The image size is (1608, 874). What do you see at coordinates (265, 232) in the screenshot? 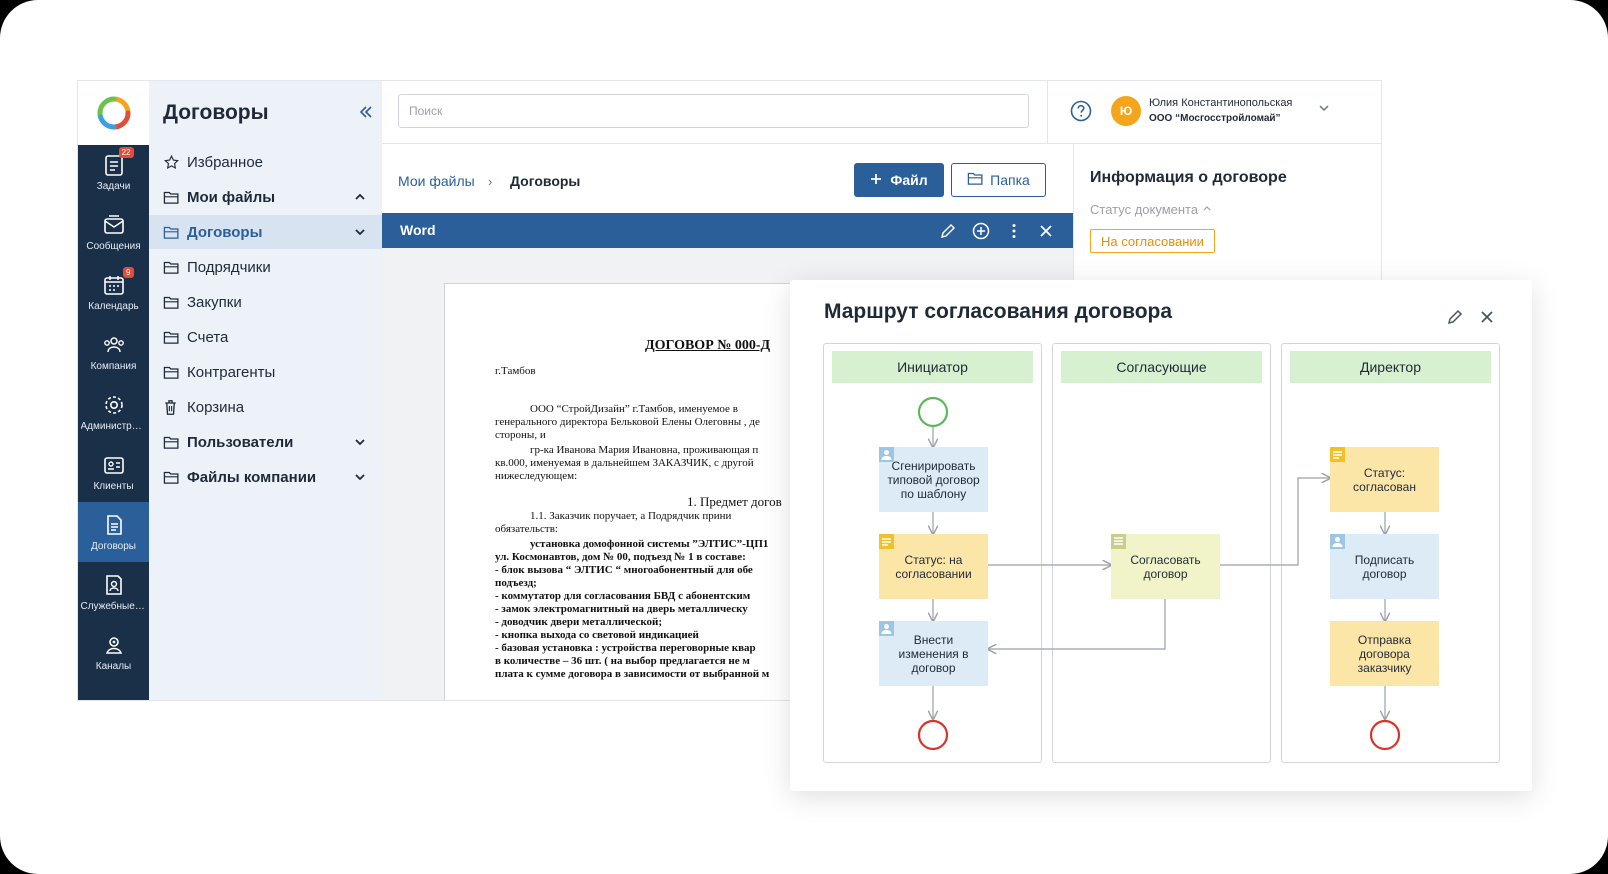
I see `sidebar-item-contracts: Договоры` at bounding box center [265, 232].